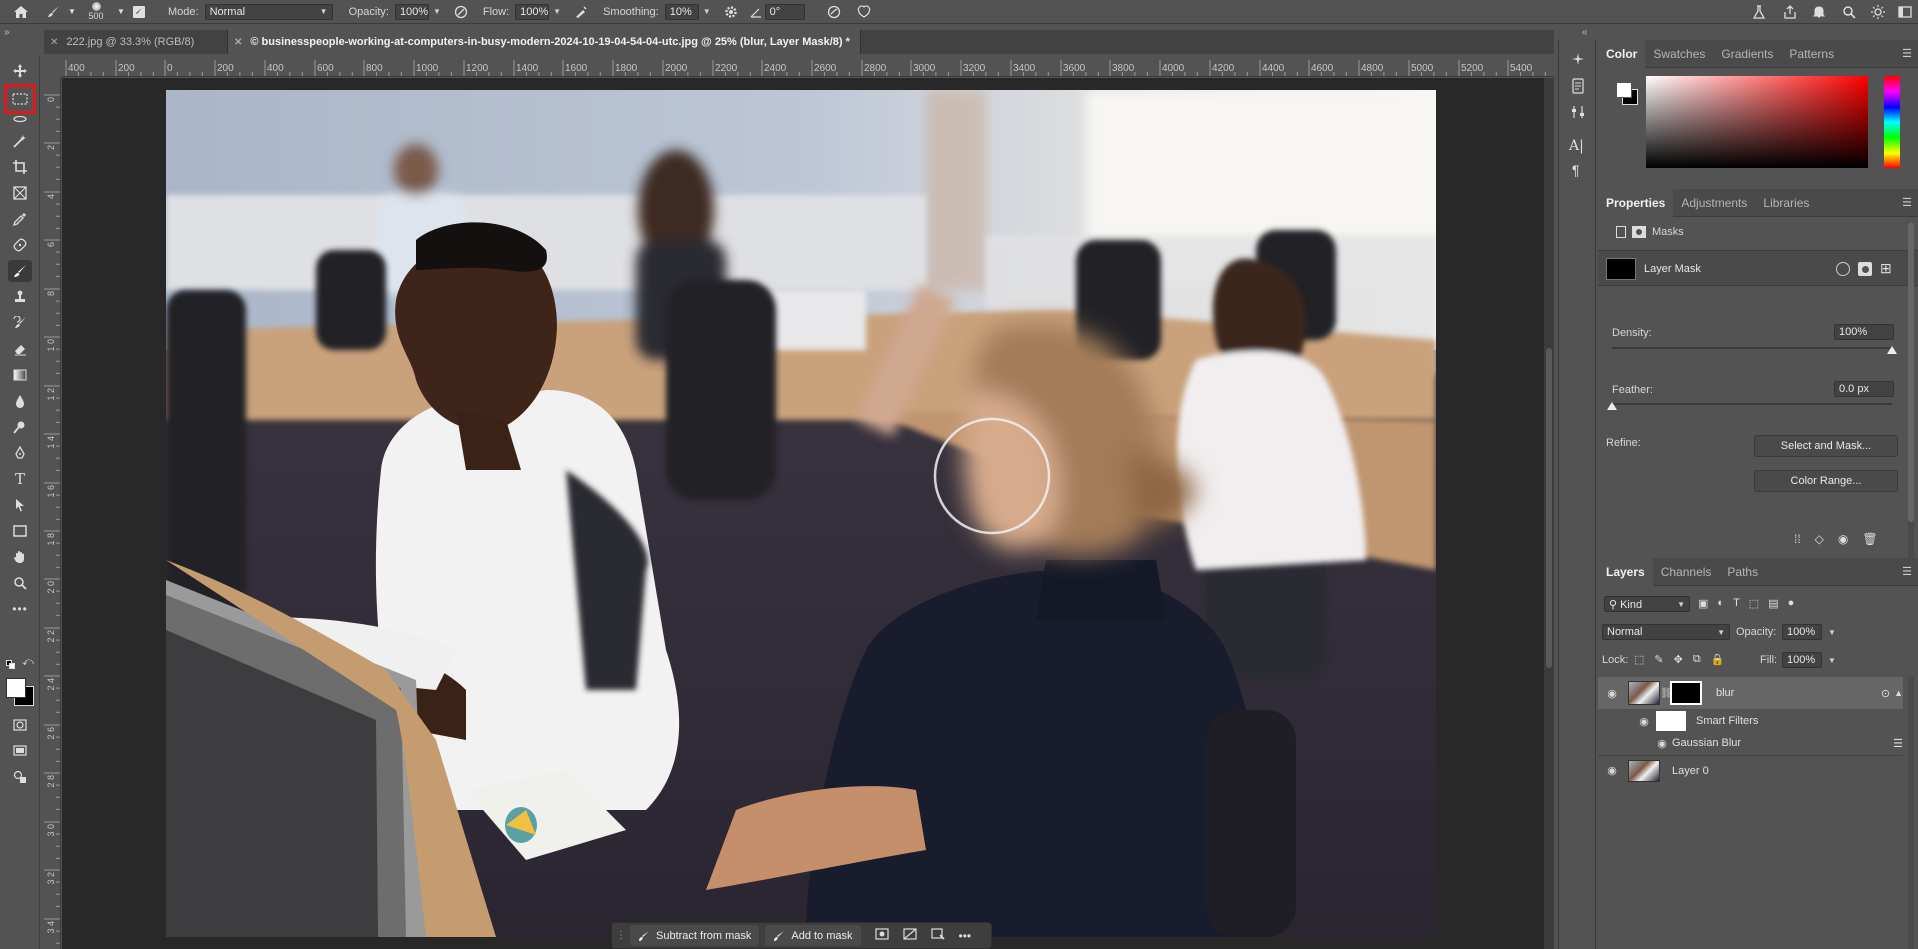  What do you see at coordinates (1864, 389) in the screenshot?
I see `feather-input: 0.0 px` at bounding box center [1864, 389].